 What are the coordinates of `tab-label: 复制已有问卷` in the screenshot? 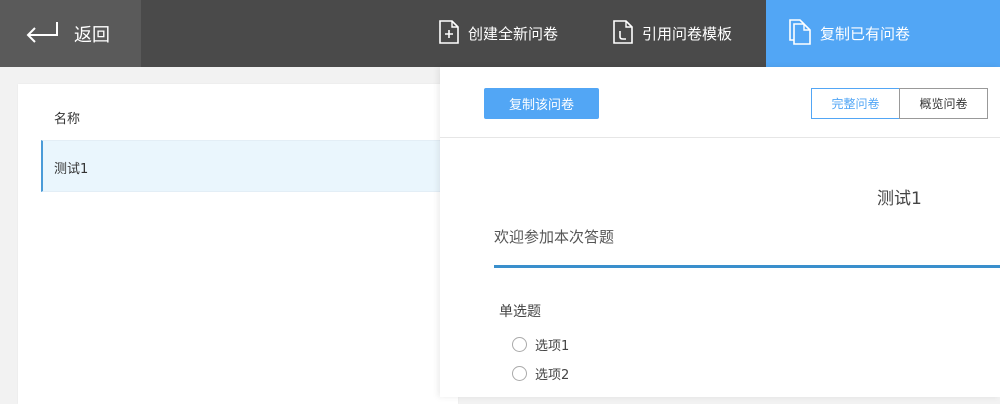 It's located at (865, 34).